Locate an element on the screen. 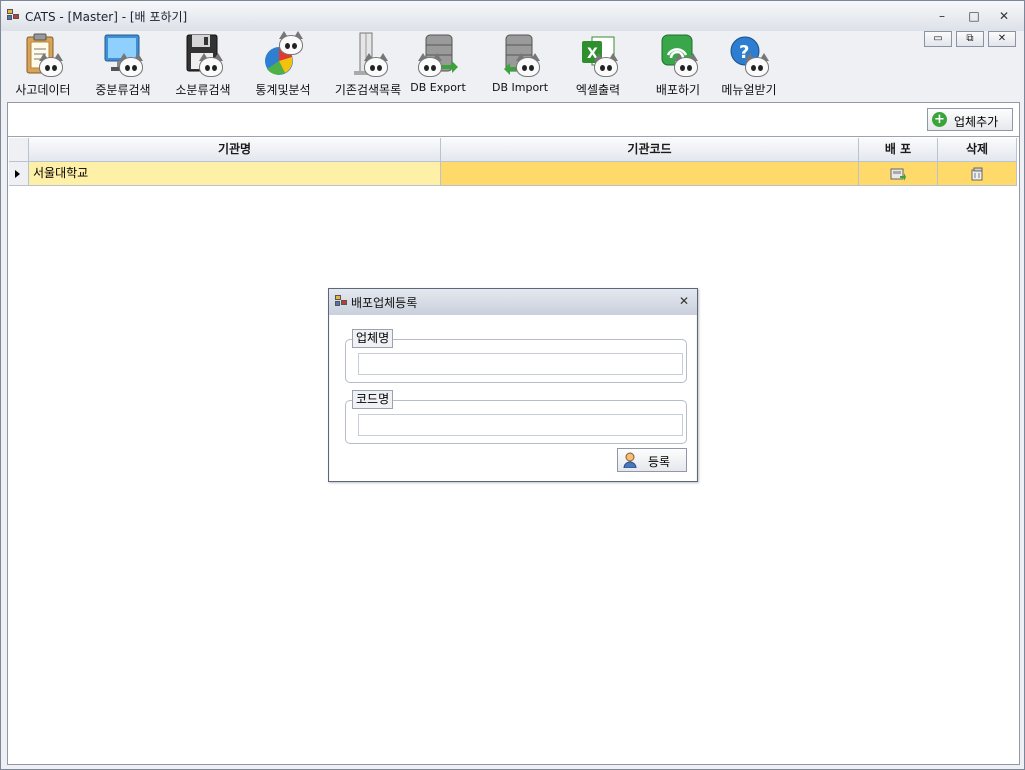 This screenshot has height=770, width=1025. toolbar-previous-search-list-button: 기존검색목록 is located at coordinates (368, 66).